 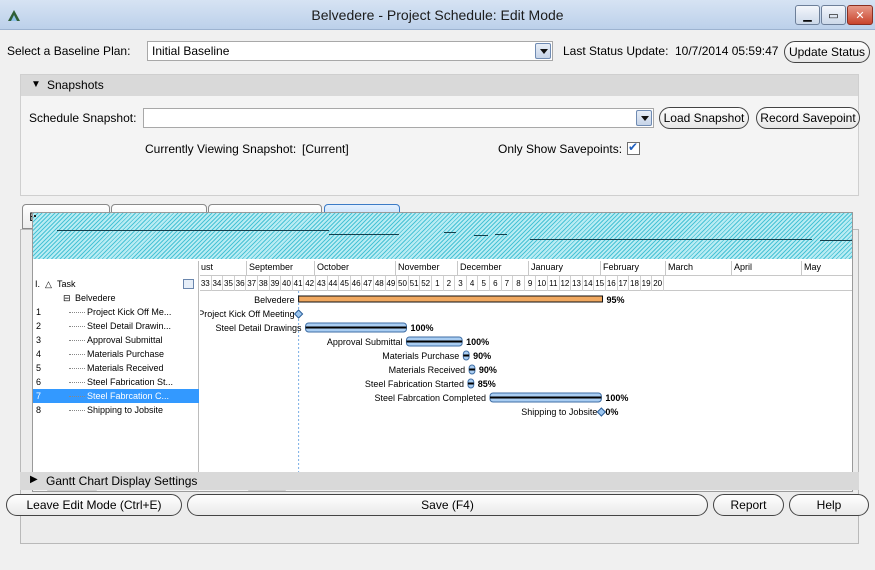 I want to click on gantt-task: Materials Received 90%, so click(x=443, y=369).